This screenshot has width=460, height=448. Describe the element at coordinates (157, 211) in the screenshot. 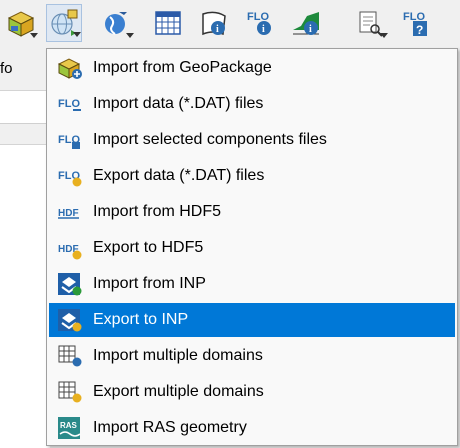

I see `menu-item-label: Import from HDF5` at that location.